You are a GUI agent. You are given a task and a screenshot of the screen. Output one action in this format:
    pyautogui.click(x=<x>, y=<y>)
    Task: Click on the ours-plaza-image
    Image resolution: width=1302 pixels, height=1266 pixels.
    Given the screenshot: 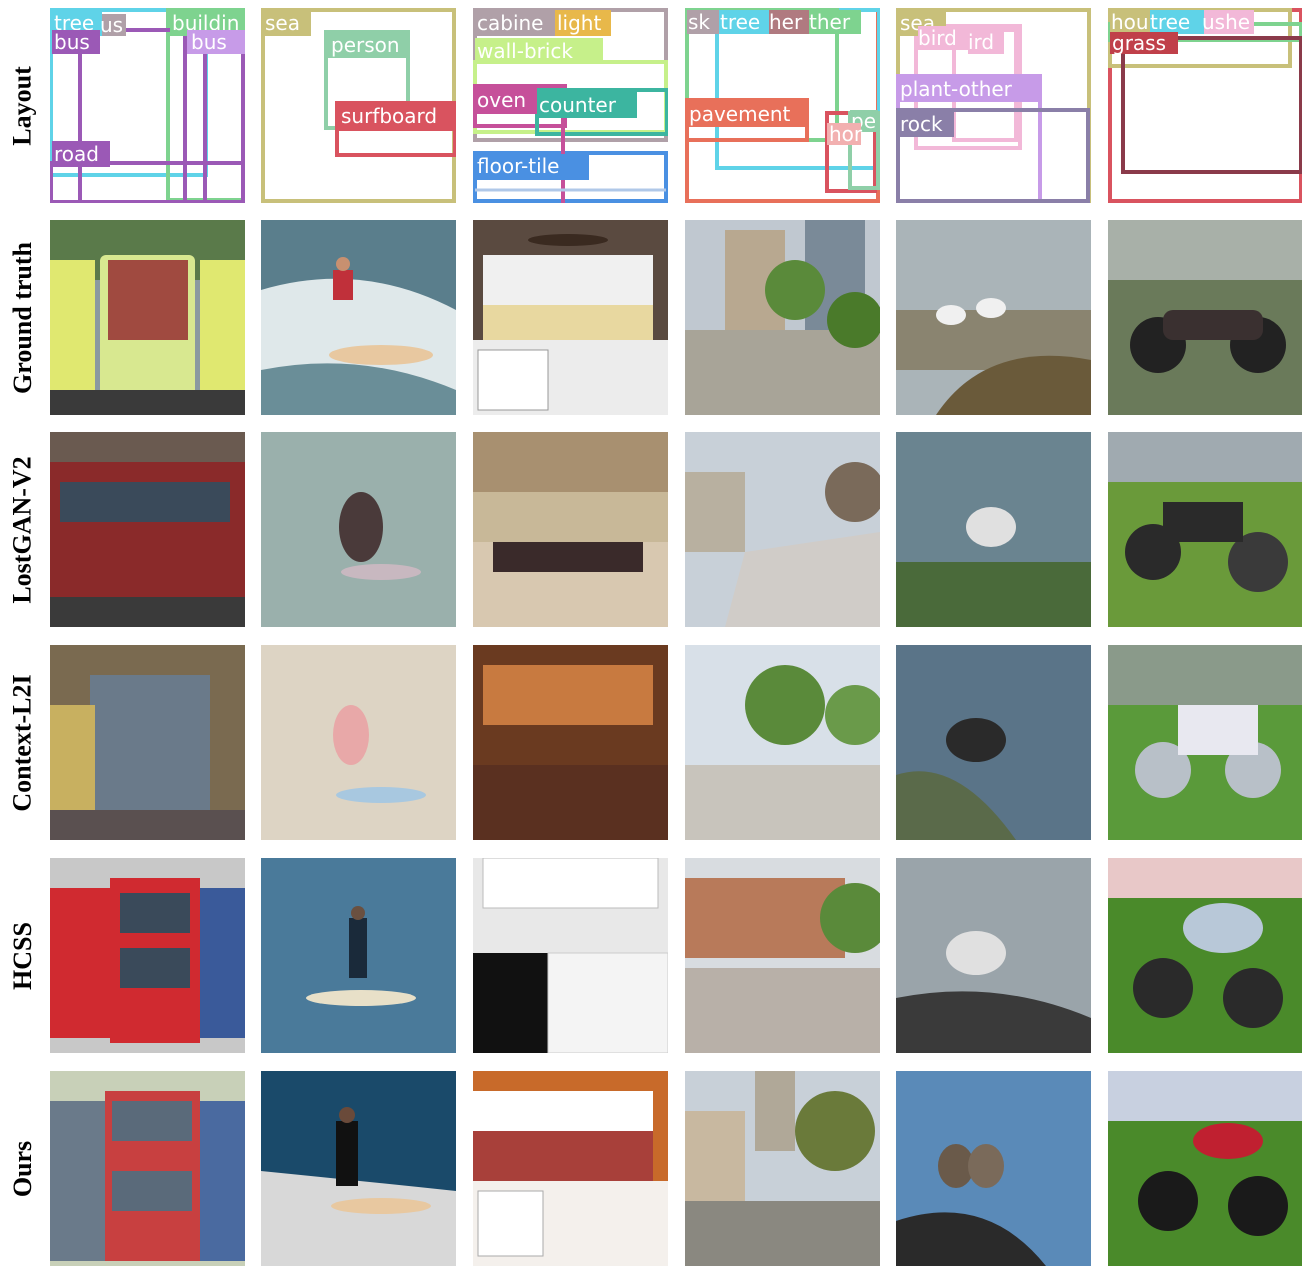 What is the action you would take?
    pyautogui.click(x=782, y=1168)
    